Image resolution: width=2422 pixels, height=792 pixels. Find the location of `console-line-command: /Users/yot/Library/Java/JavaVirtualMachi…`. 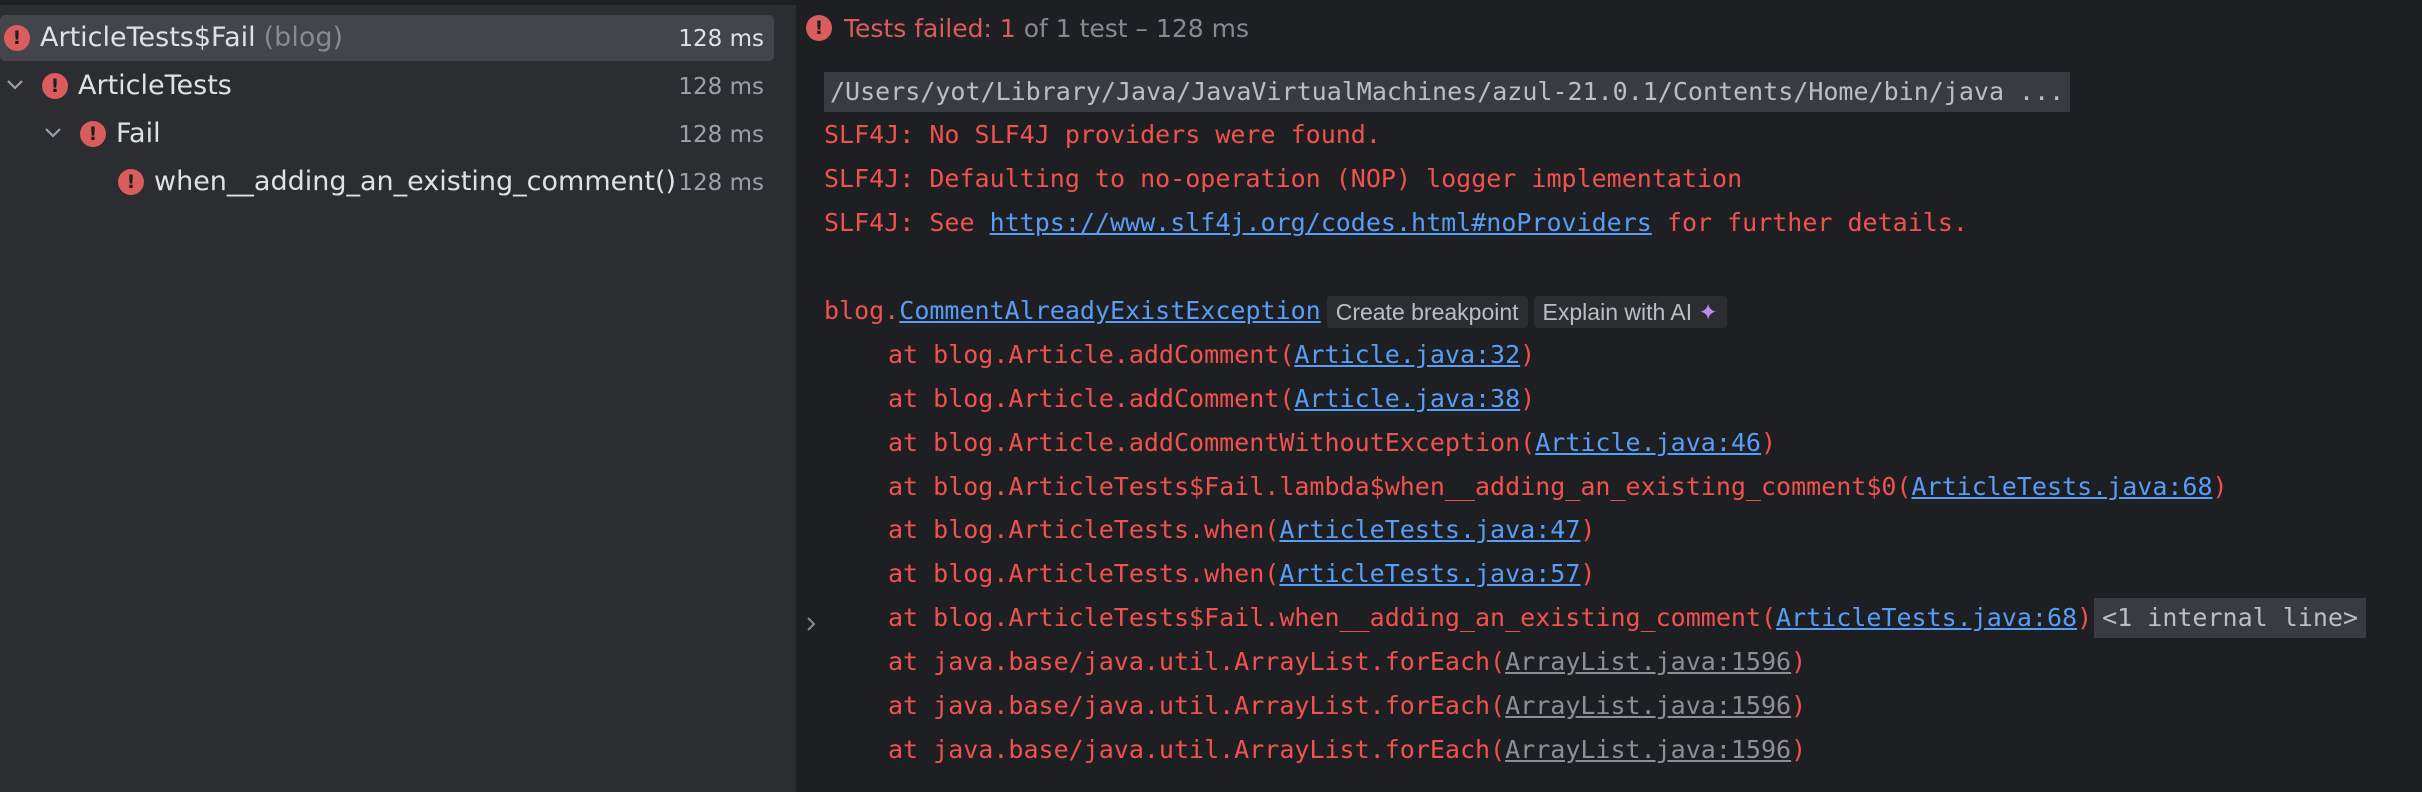

console-line-command: /Users/yot/Library/Java/JavaVirtualMachi… is located at coordinates (1447, 92).